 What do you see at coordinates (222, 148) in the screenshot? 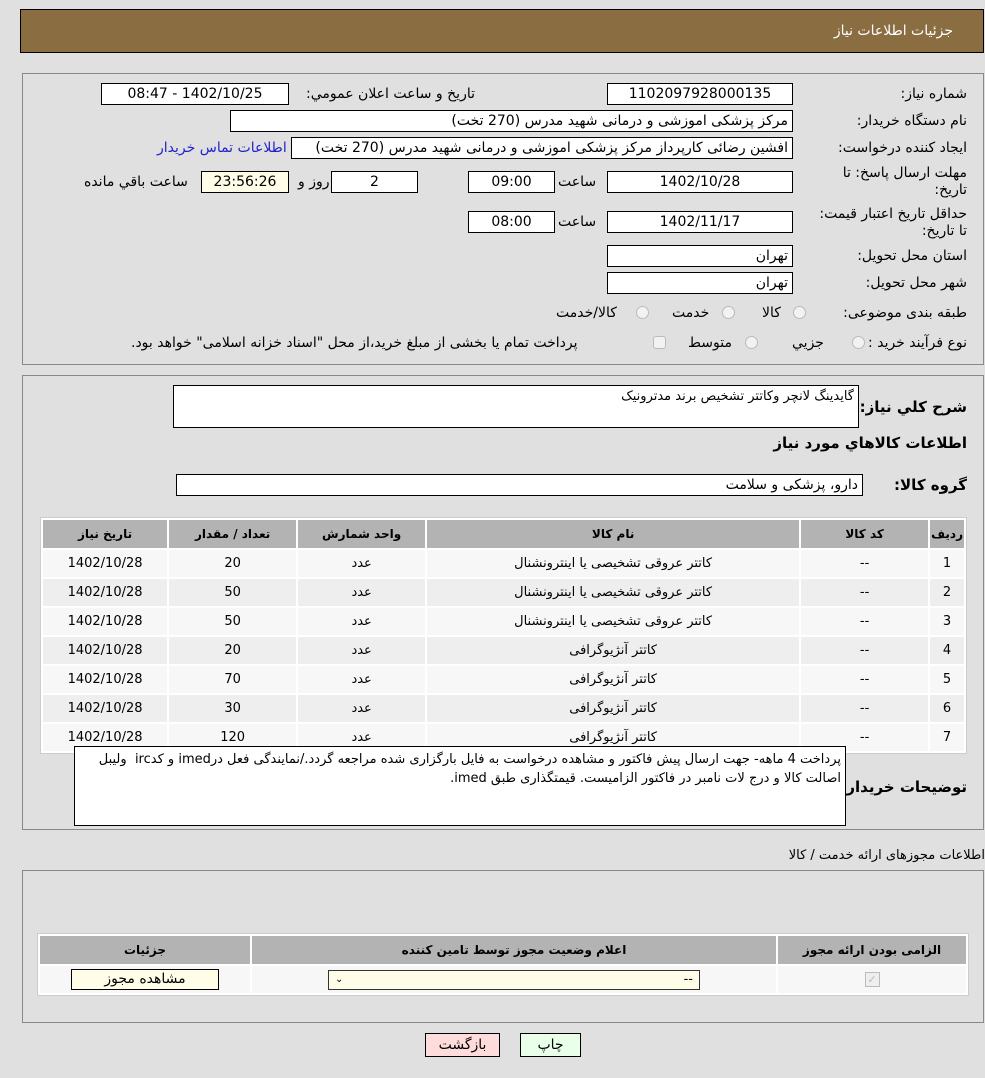
I see `buyer-contact-link: اطلاعات تماس خریدار` at bounding box center [222, 148].